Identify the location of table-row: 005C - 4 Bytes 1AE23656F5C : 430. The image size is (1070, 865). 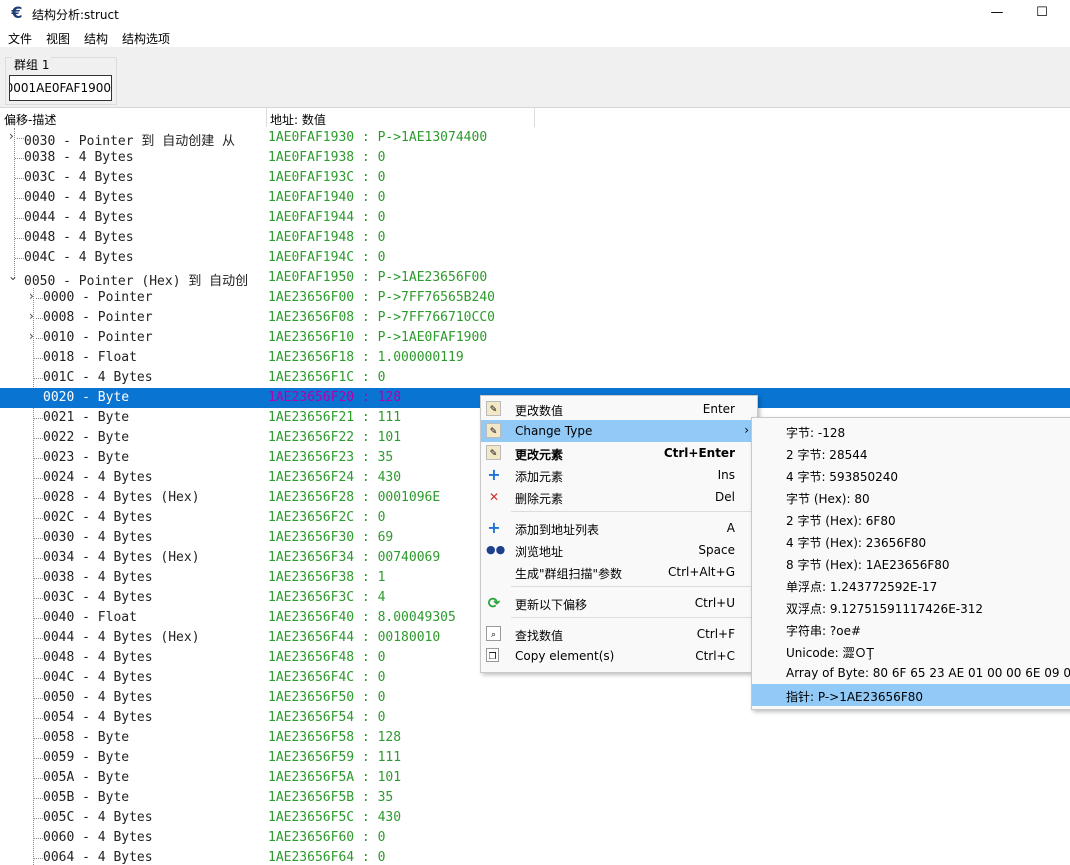
(535, 818).